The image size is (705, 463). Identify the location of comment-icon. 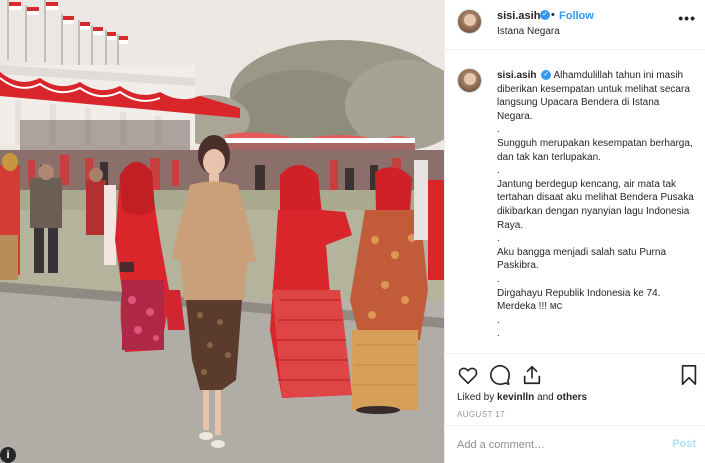
(500, 375).